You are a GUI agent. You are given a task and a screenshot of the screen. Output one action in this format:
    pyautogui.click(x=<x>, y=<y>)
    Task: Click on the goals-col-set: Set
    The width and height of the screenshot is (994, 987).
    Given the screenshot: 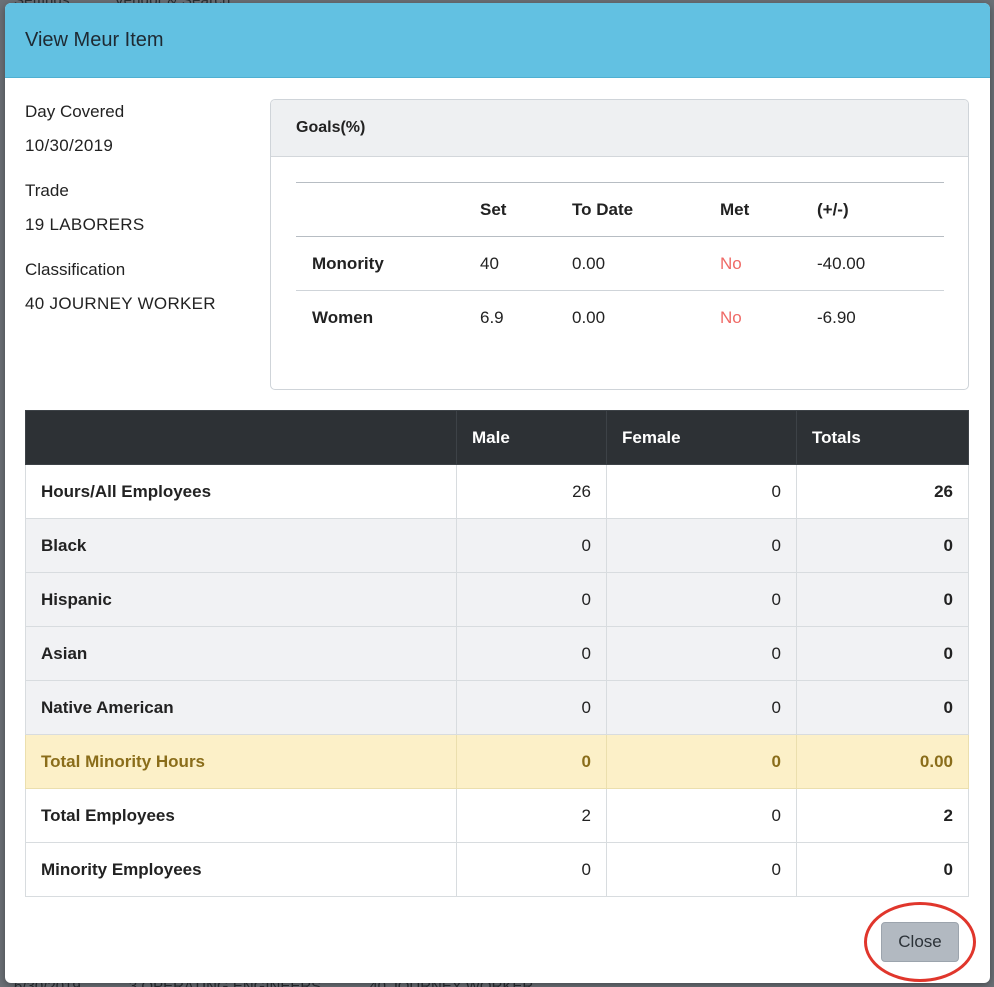 What is the action you would take?
    pyautogui.click(x=510, y=209)
    